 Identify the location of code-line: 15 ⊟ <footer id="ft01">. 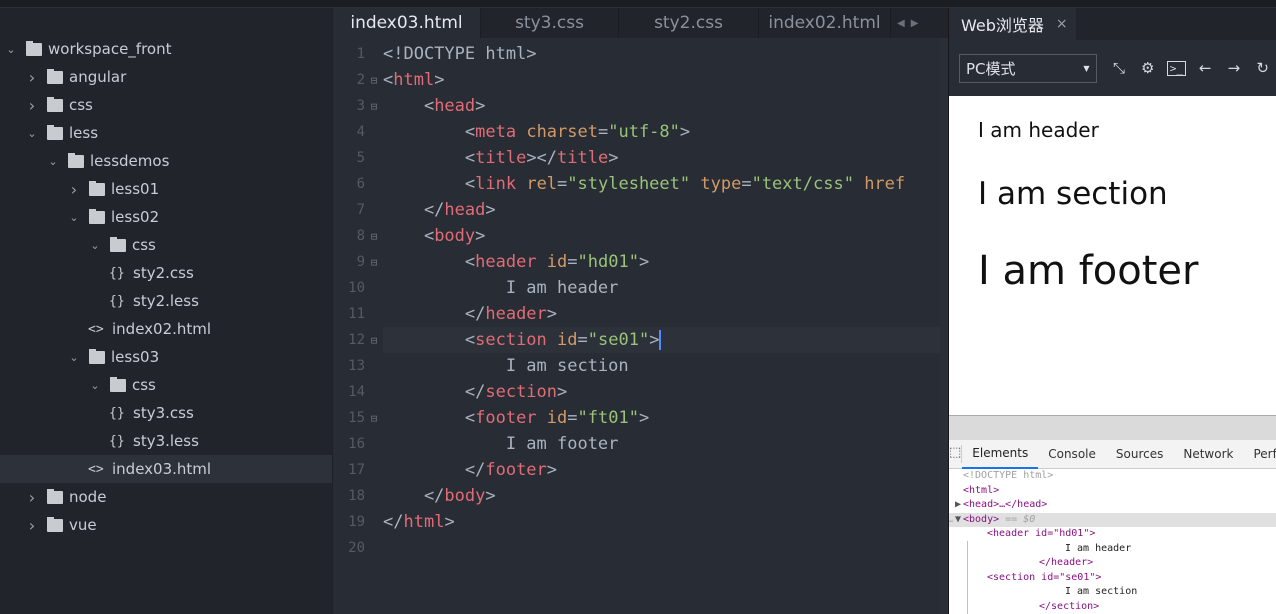
(636, 418).